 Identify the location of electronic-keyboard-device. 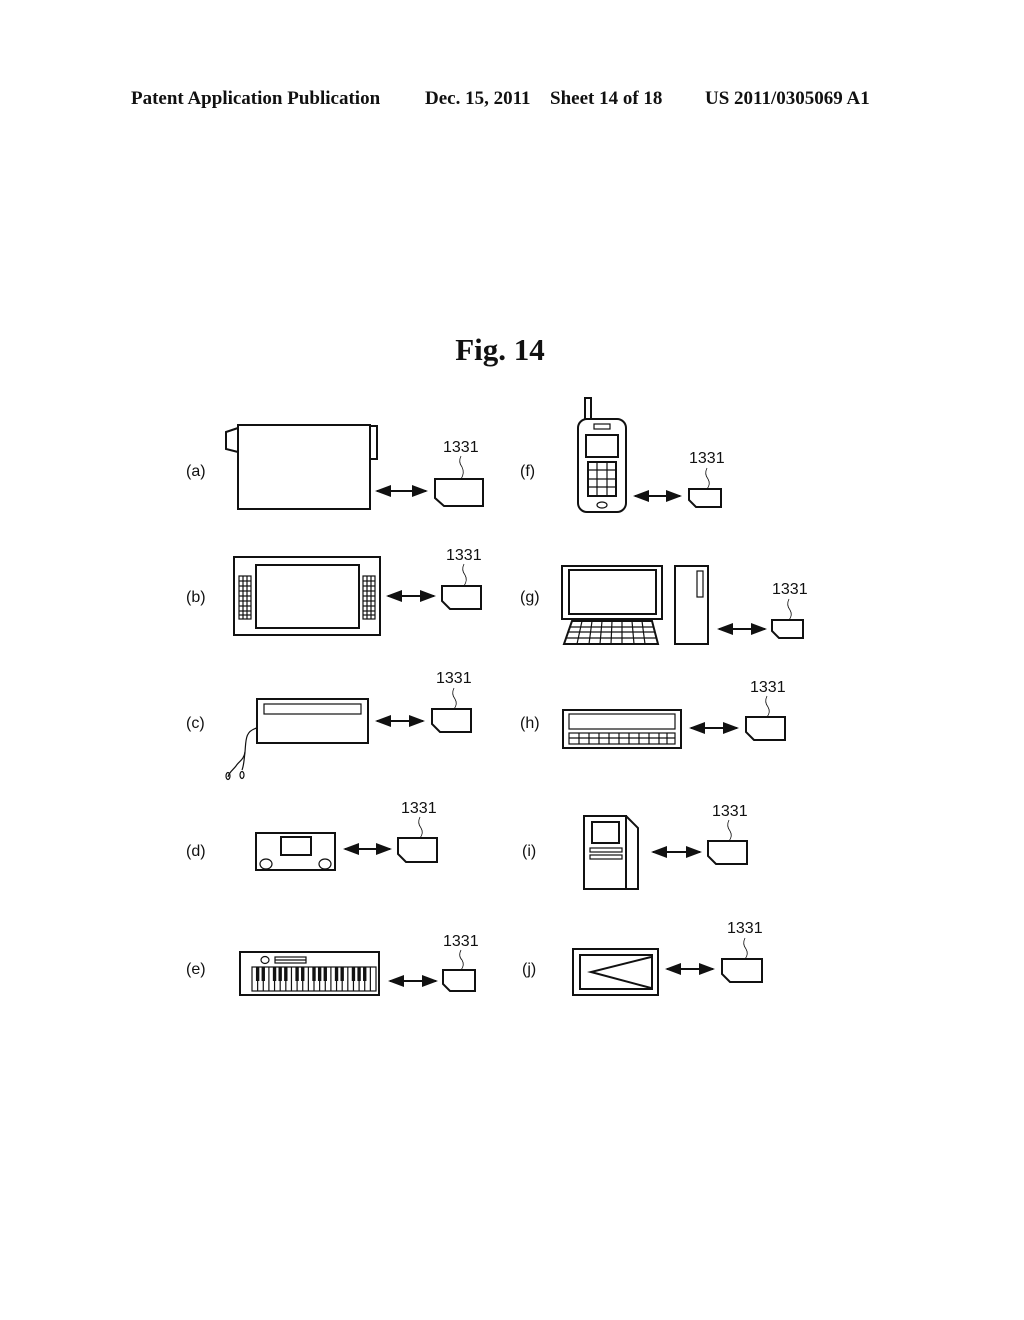
(309, 973).